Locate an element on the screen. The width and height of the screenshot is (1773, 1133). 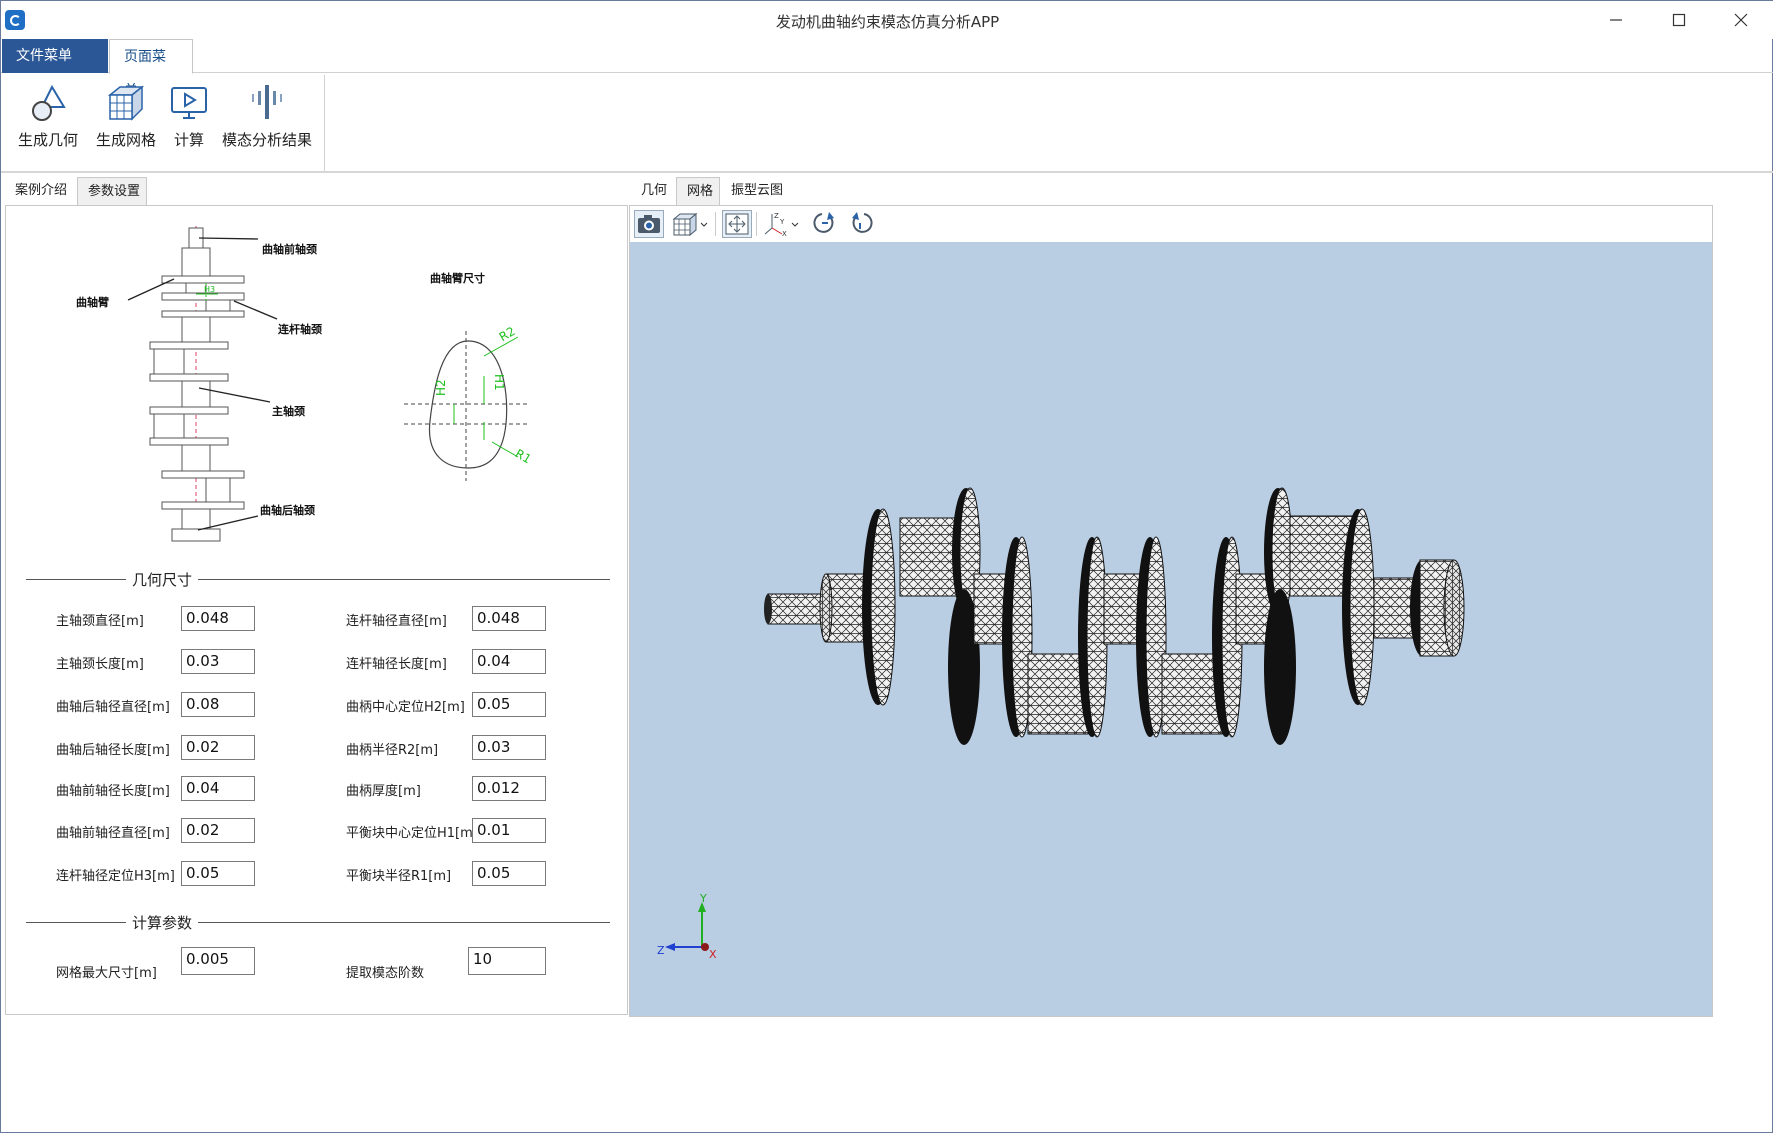
param-label: 曲轴前轴径长度[m] is located at coordinates (113, 791).